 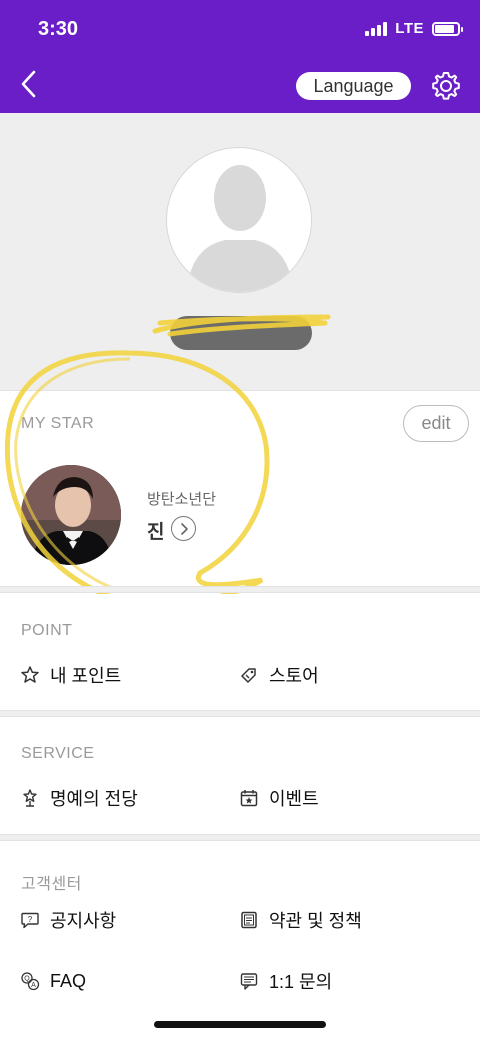 I want to click on menu-label: 1:1 문의, so click(x=301, y=982).